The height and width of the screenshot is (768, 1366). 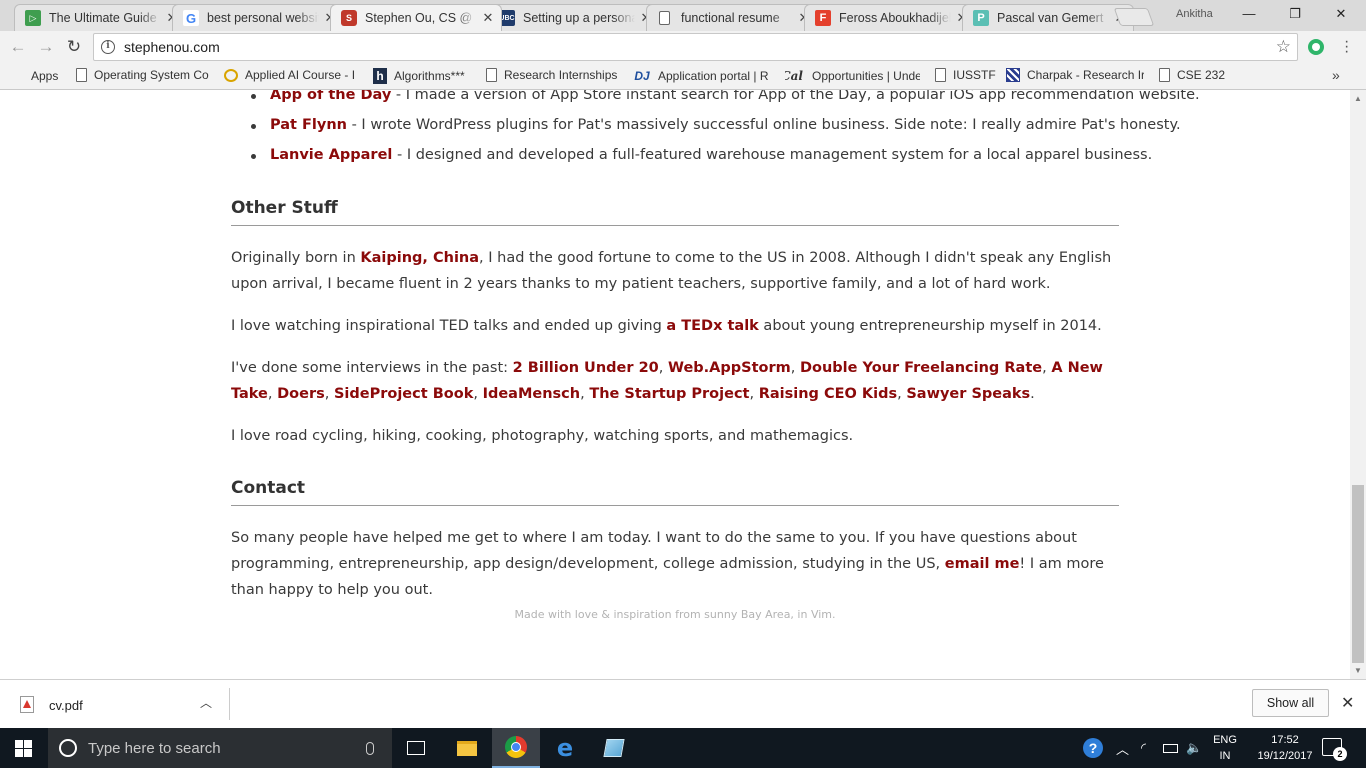 I want to click on bookmark-star-icon: ☆, so click(x=1283, y=47).